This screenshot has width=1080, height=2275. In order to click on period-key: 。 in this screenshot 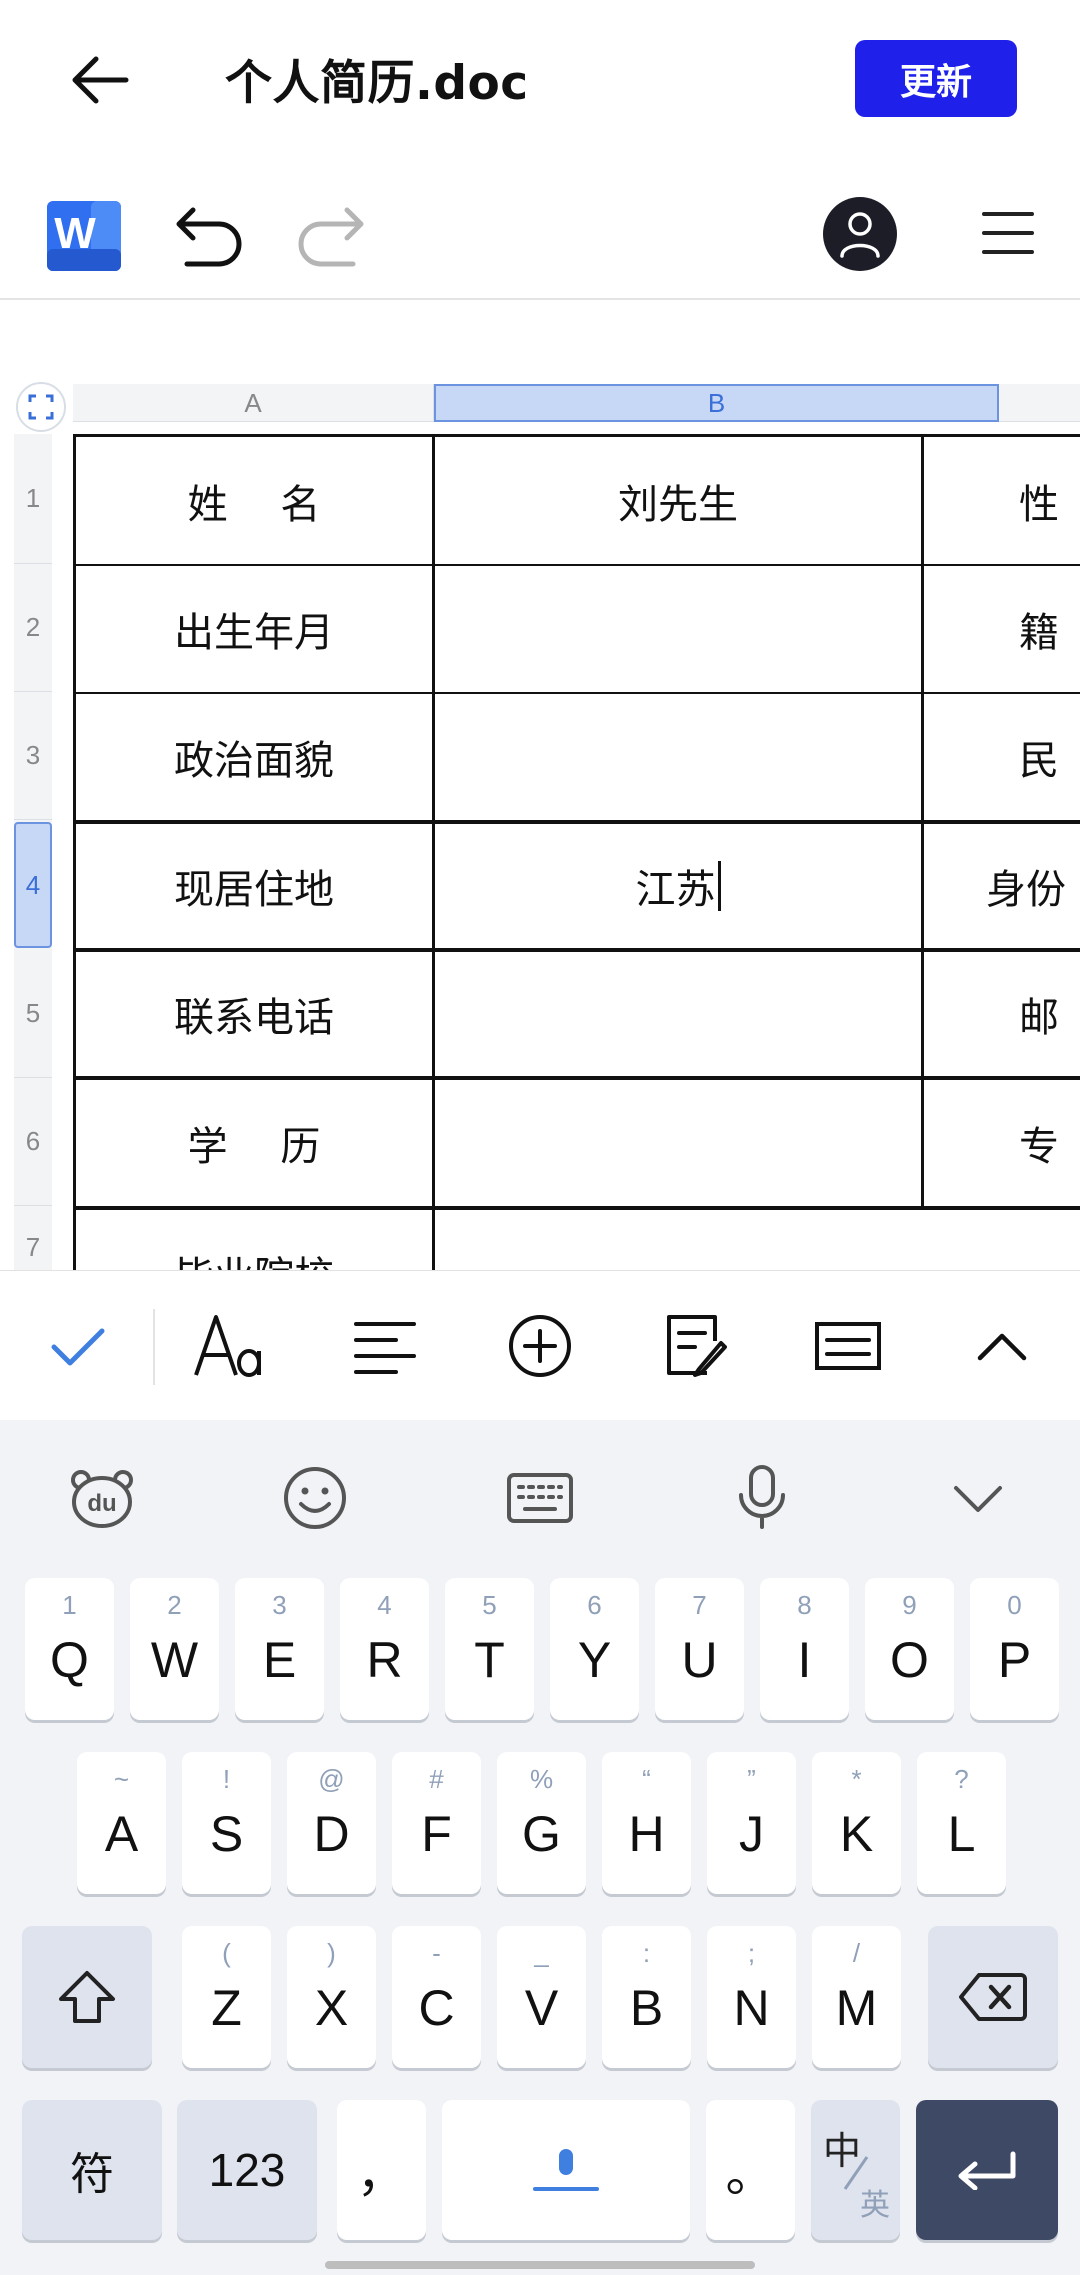, I will do `click(750, 2170)`.